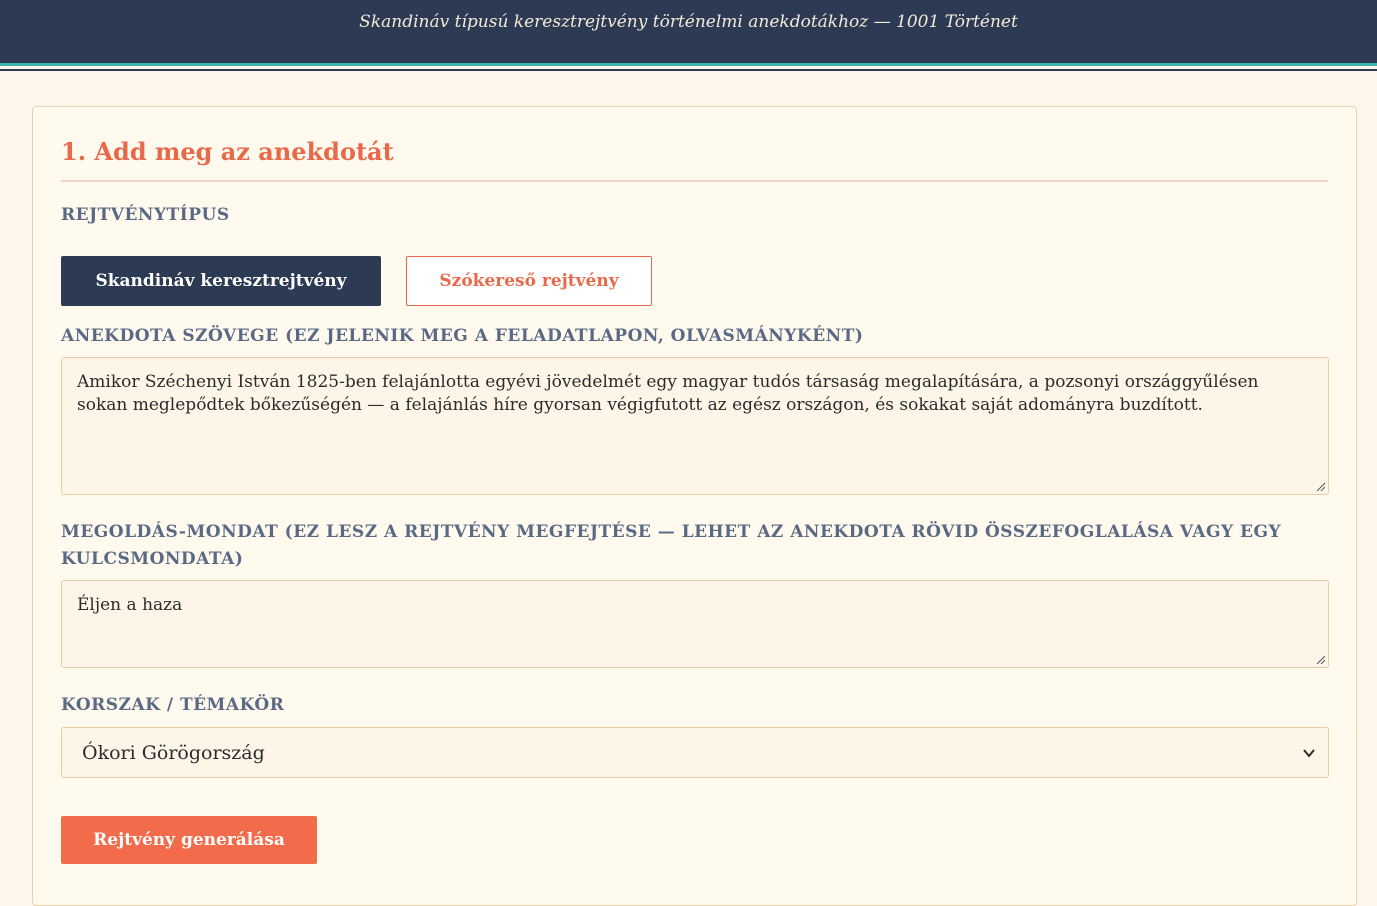 The height and width of the screenshot is (906, 1377). Describe the element at coordinates (694, 181) in the screenshot. I see `section-divider` at that location.